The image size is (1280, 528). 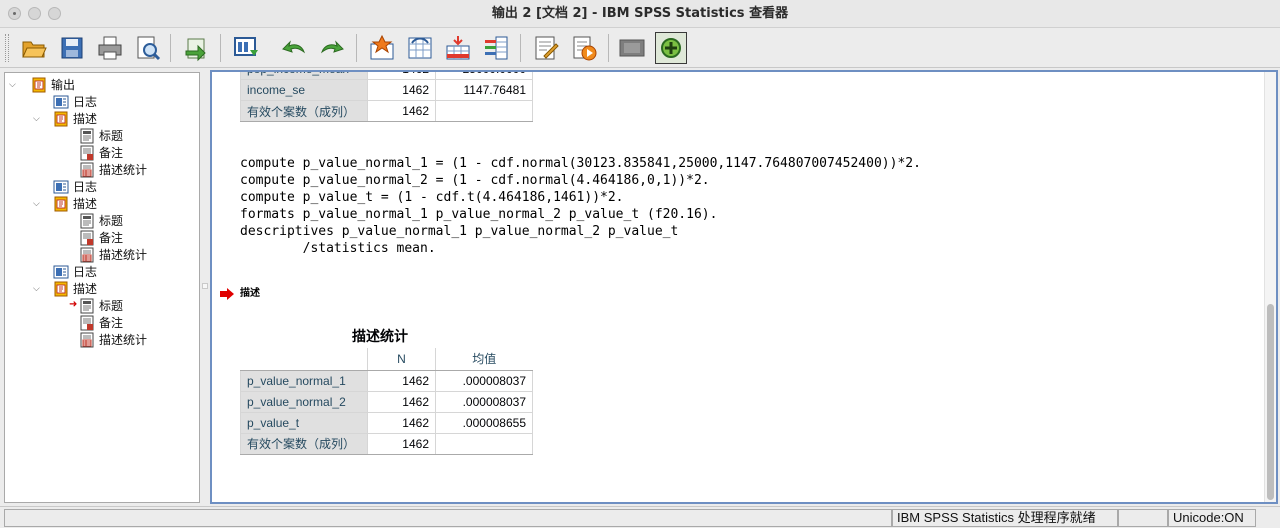 I want to click on print-preview-icon, so click(x=149, y=48).